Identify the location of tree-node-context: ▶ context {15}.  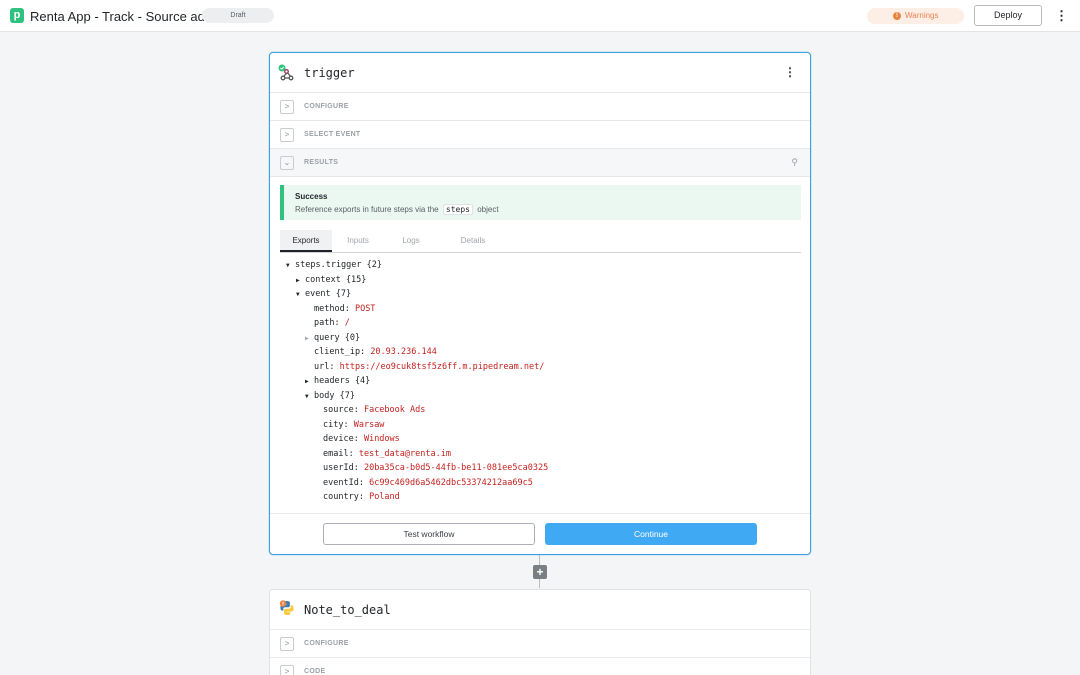
(331, 280).